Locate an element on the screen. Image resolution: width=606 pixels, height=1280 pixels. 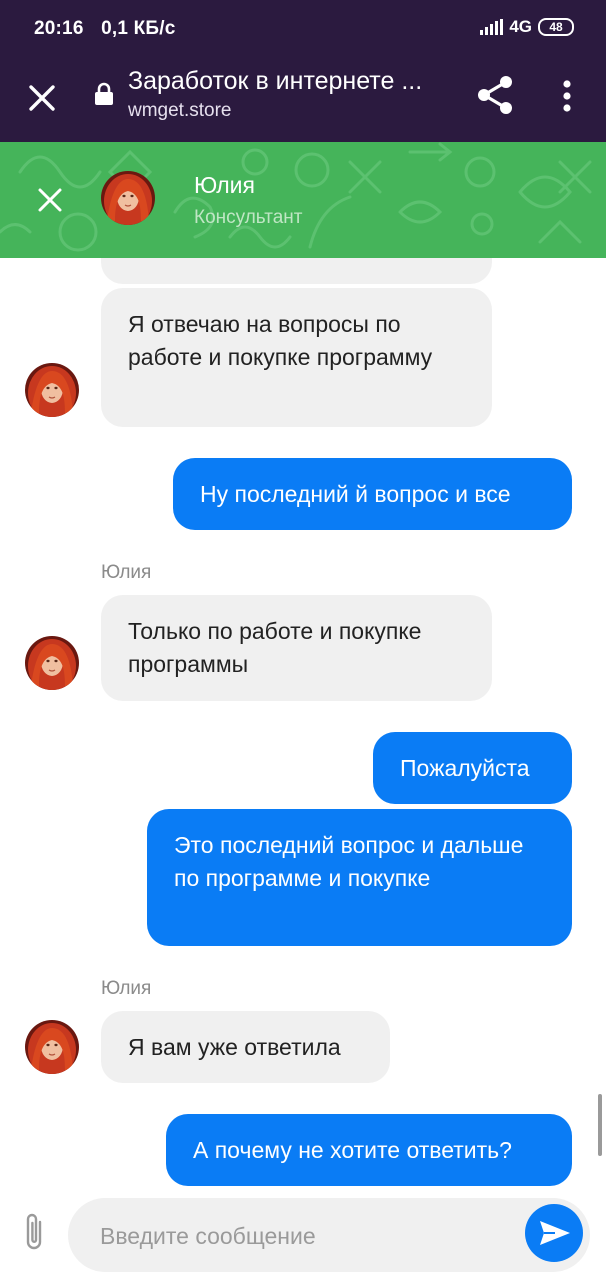
message-text: Ну последний й вопрос и все is located at coordinates (355, 494).